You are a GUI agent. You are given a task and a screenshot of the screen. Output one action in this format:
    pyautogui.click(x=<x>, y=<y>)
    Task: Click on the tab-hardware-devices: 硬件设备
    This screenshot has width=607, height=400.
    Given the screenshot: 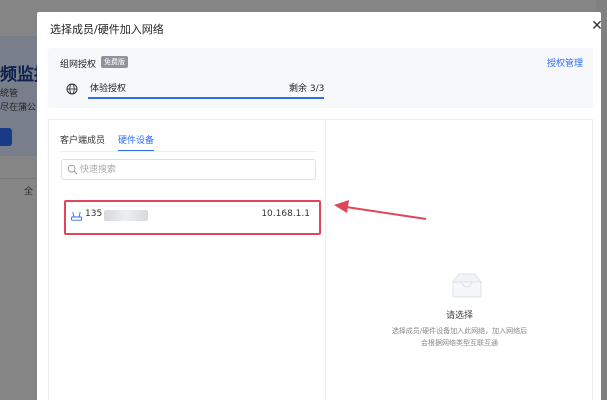 What is the action you would take?
    pyautogui.click(x=136, y=139)
    